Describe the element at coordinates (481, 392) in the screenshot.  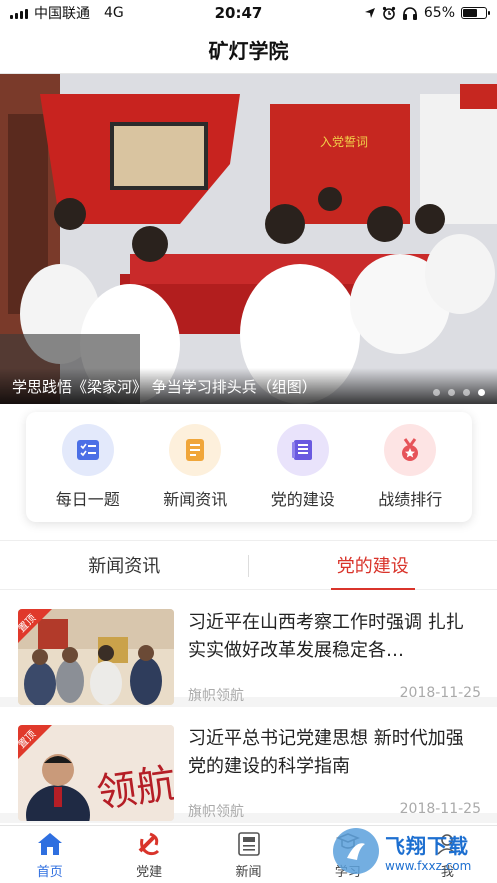
I see `carousel-dot-active` at that location.